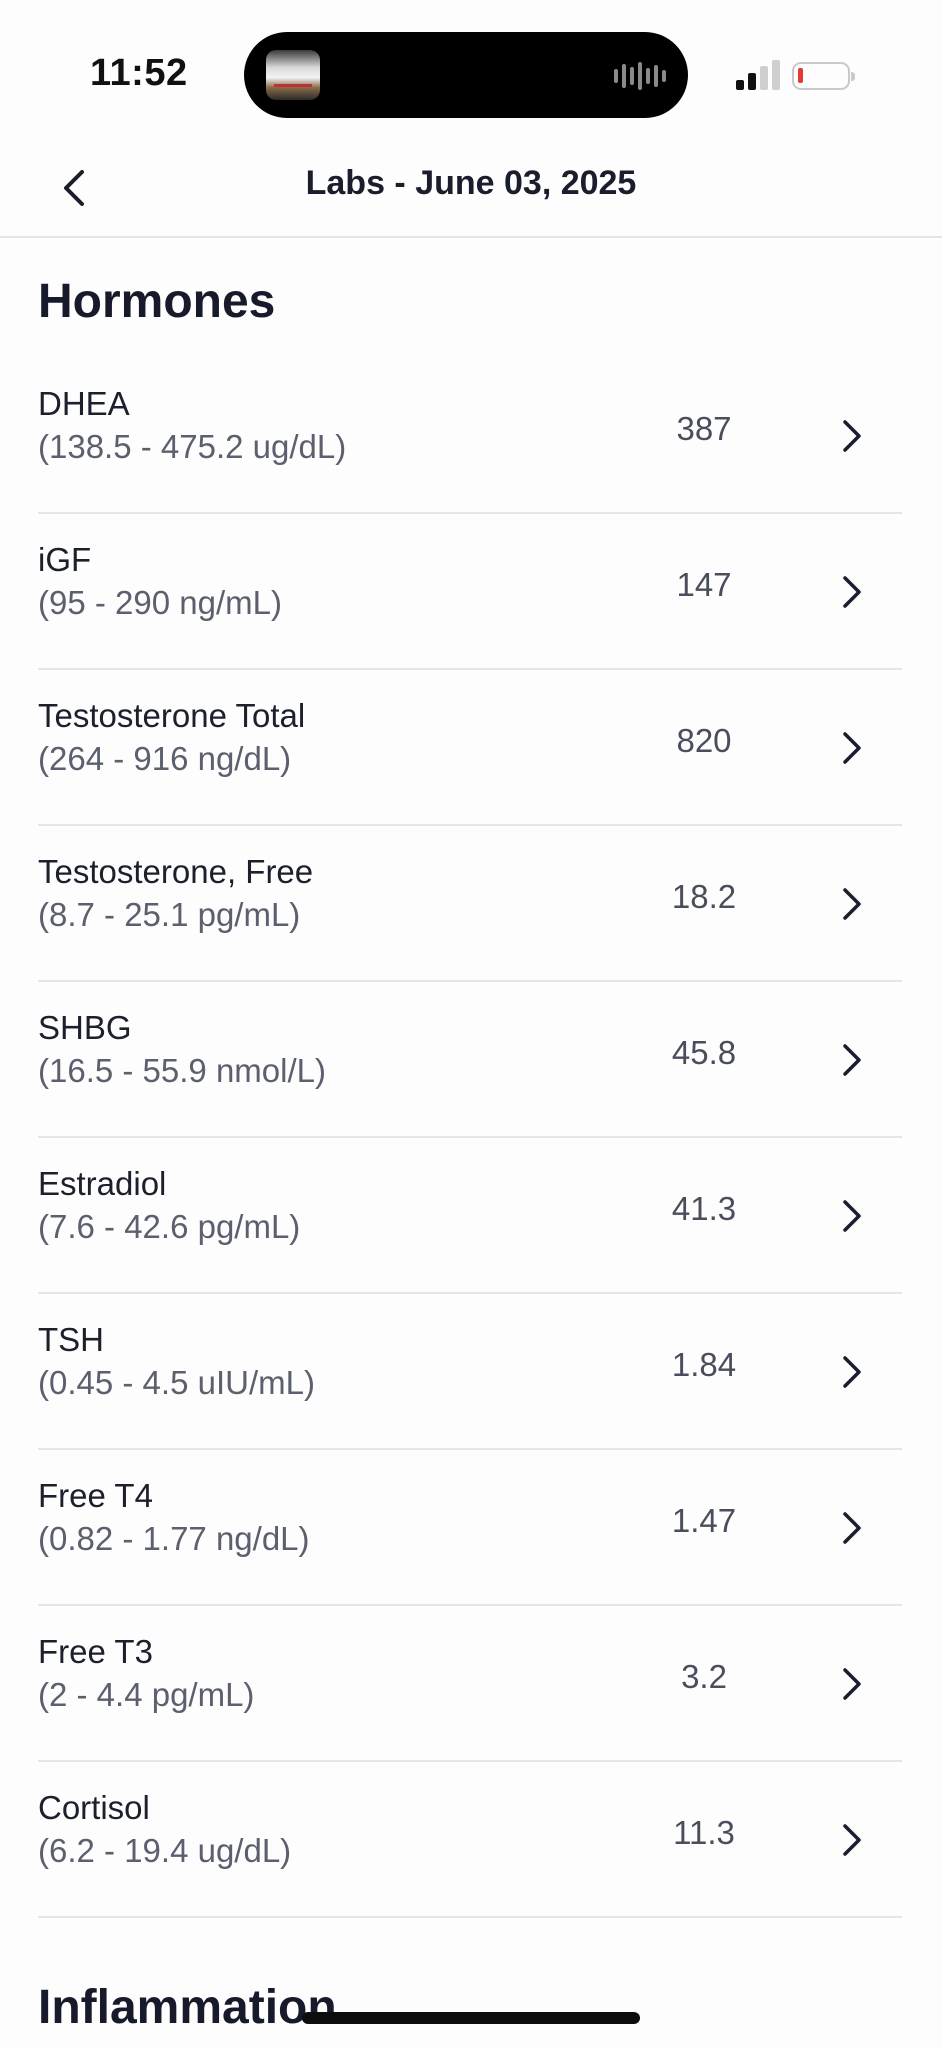 The height and width of the screenshot is (2048, 942). I want to click on lab-value: 18.2, so click(704, 896).